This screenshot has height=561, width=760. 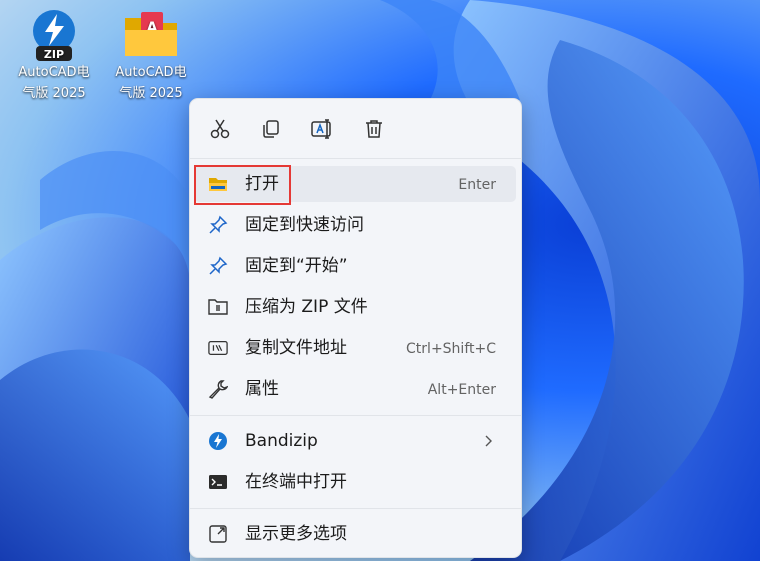 I want to click on cut-button, so click(x=220, y=129).